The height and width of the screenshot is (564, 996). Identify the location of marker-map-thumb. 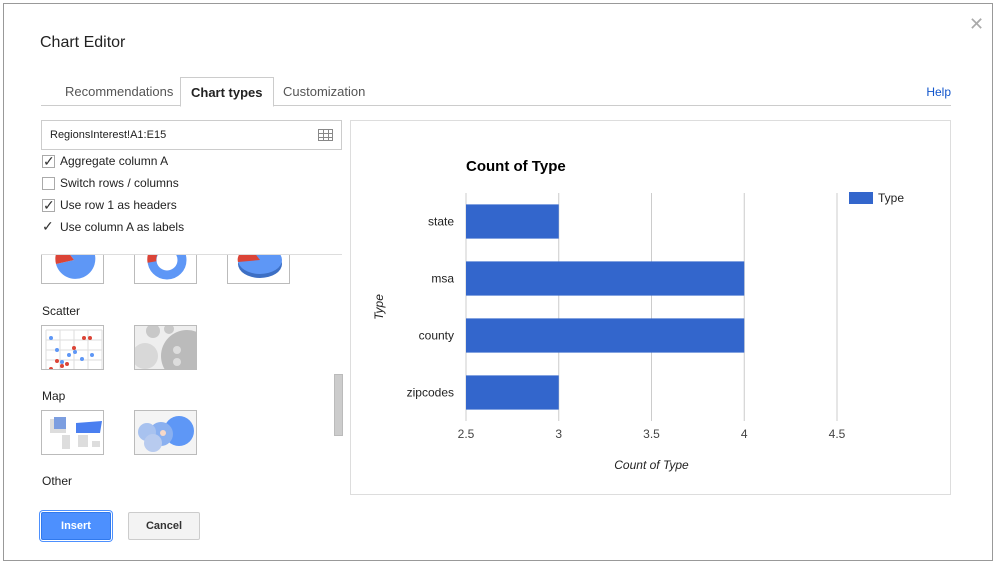
(165, 432).